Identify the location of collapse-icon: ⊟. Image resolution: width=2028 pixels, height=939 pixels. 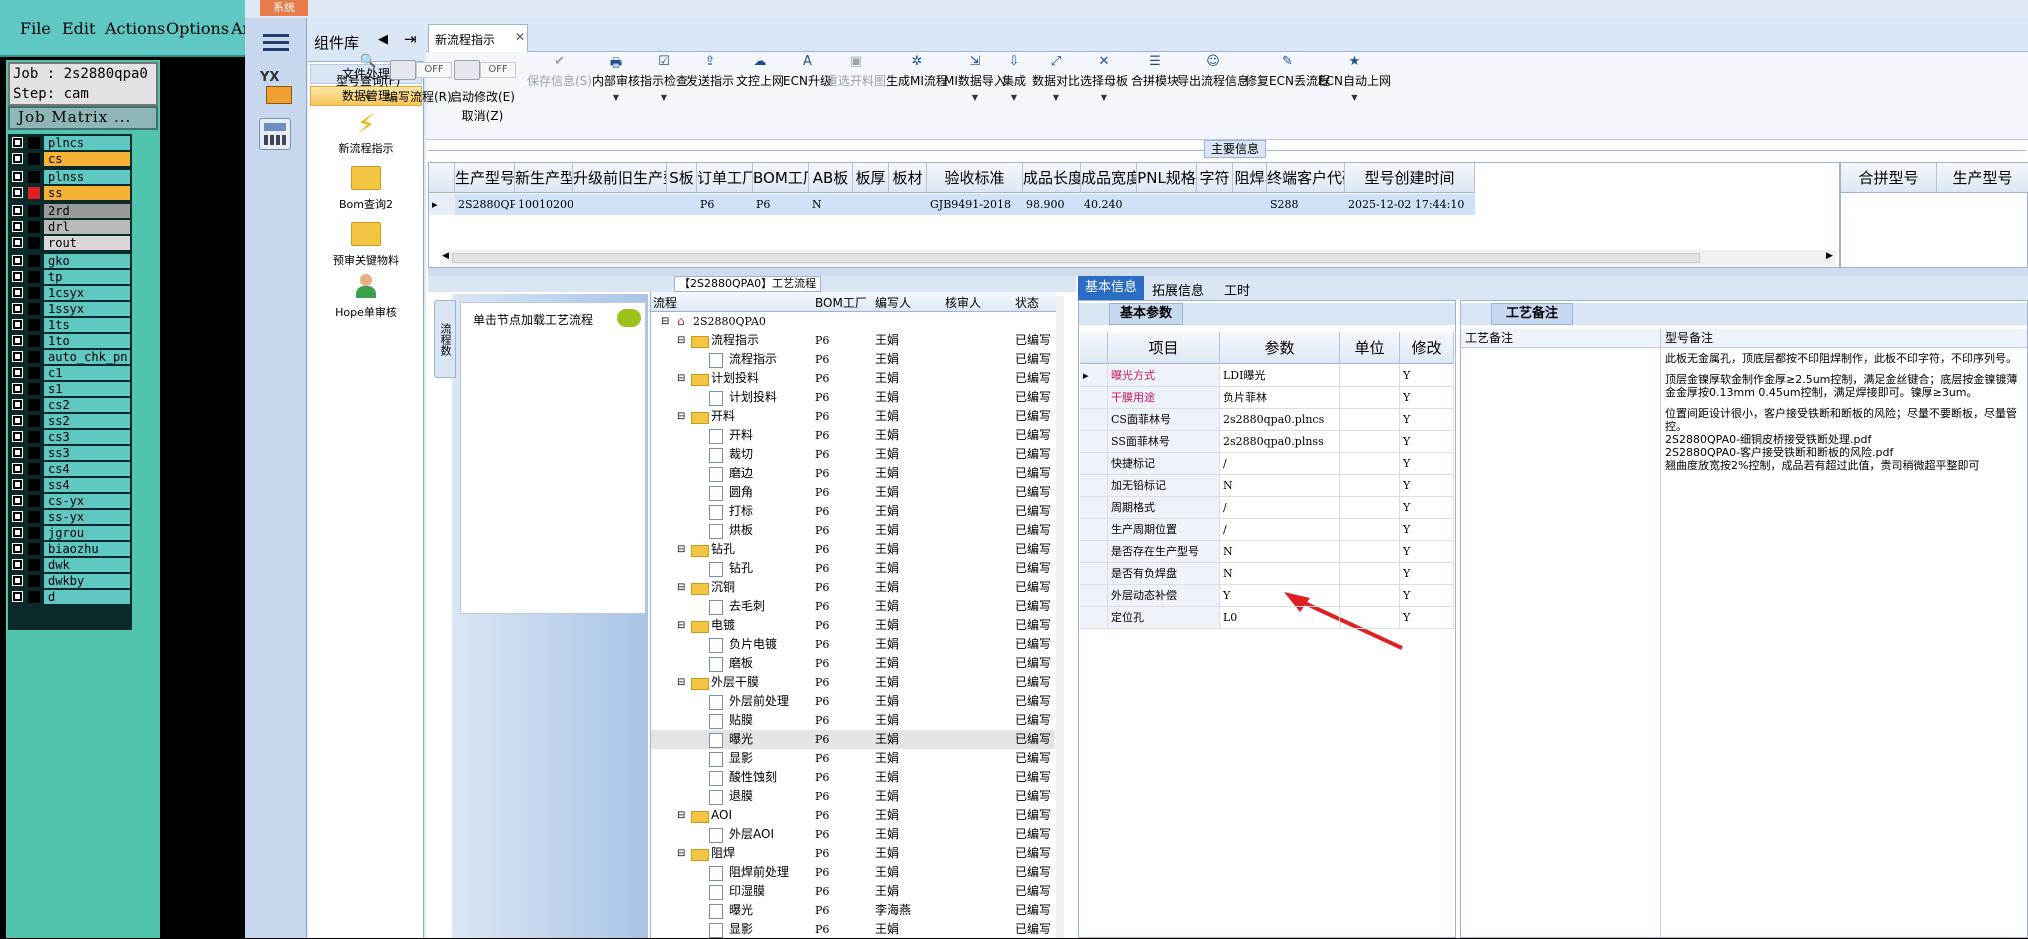
(683, 815).